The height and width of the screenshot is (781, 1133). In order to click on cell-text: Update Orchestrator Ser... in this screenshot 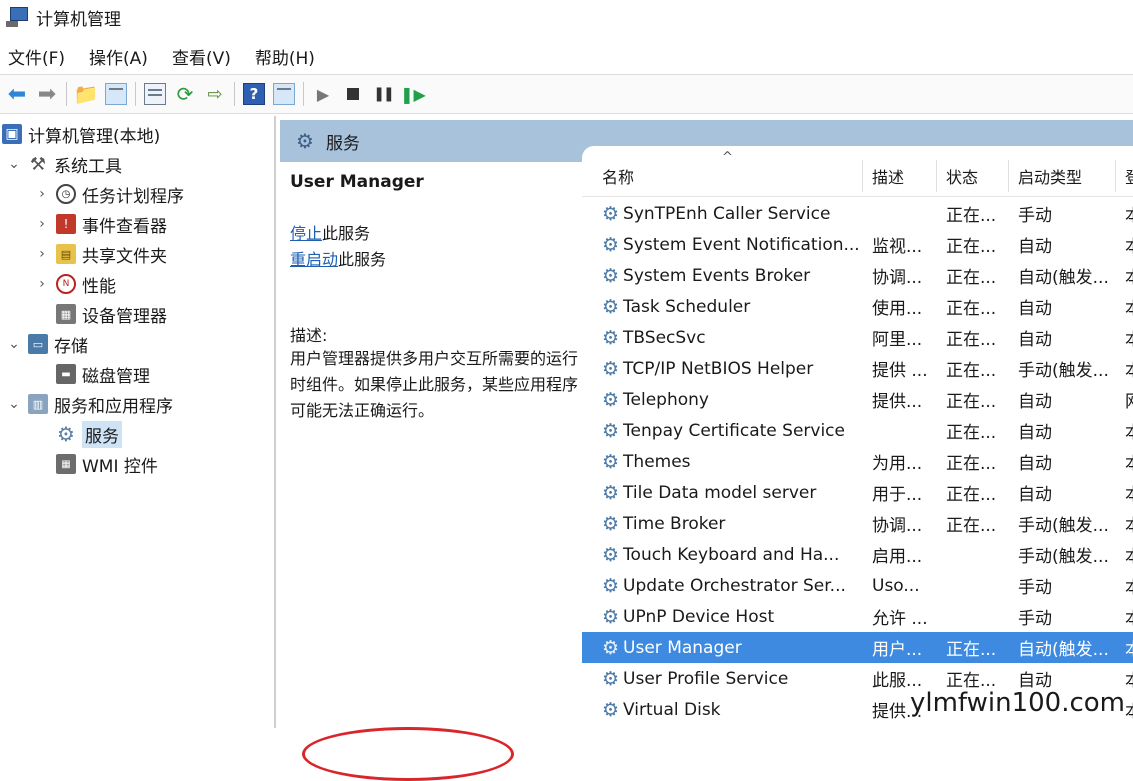, I will do `click(734, 585)`.